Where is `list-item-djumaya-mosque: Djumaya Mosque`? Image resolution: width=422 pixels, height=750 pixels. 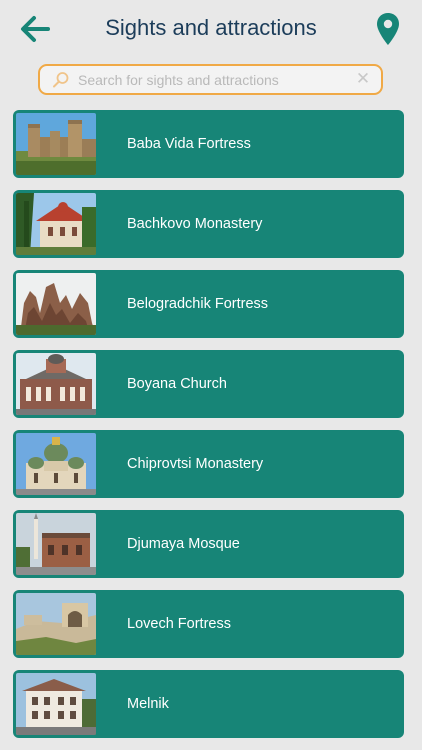 list-item-djumaya-mosque: Djumaya Mosque is located at coordinates (208, 544).